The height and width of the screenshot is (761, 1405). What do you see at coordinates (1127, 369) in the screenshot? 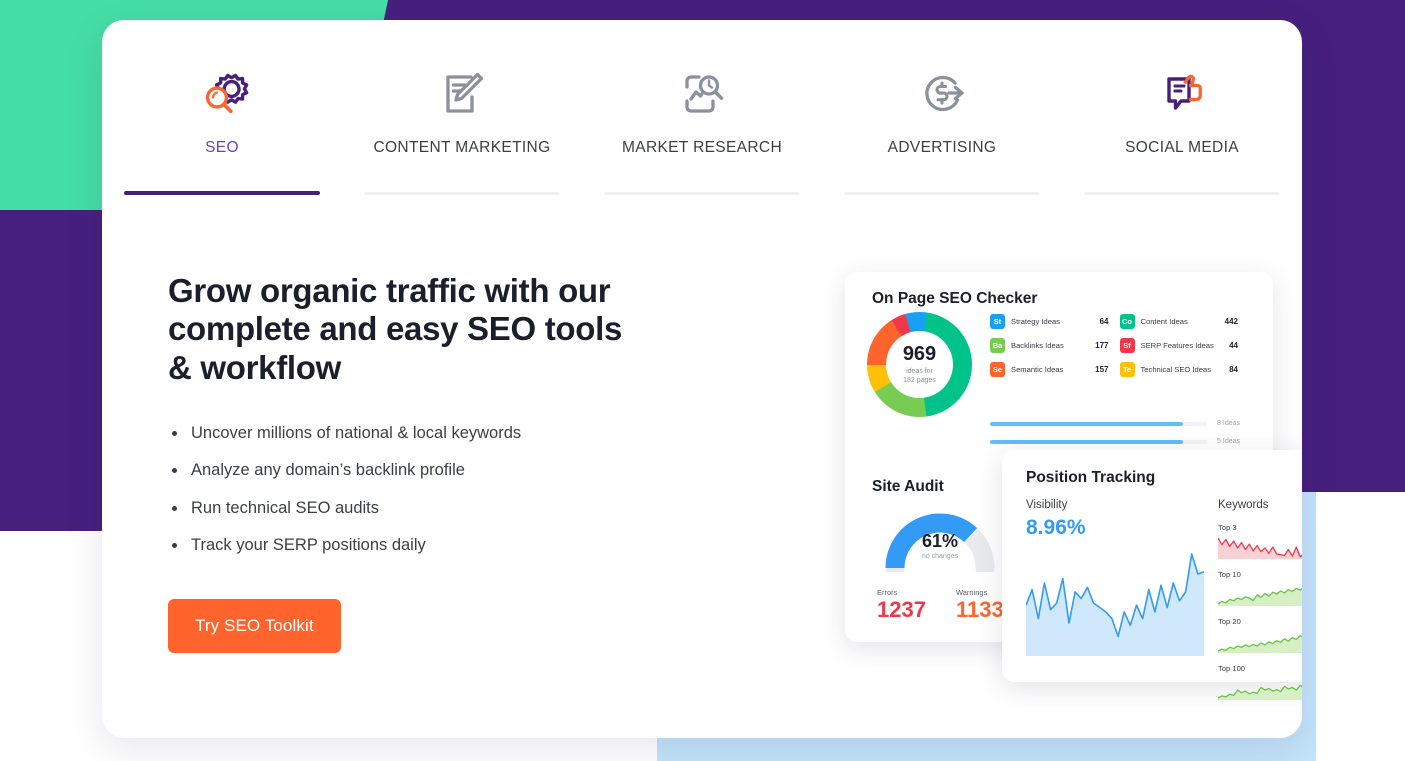
I see `legend-badge-icon: Te` at bounding box center [1127, 369].